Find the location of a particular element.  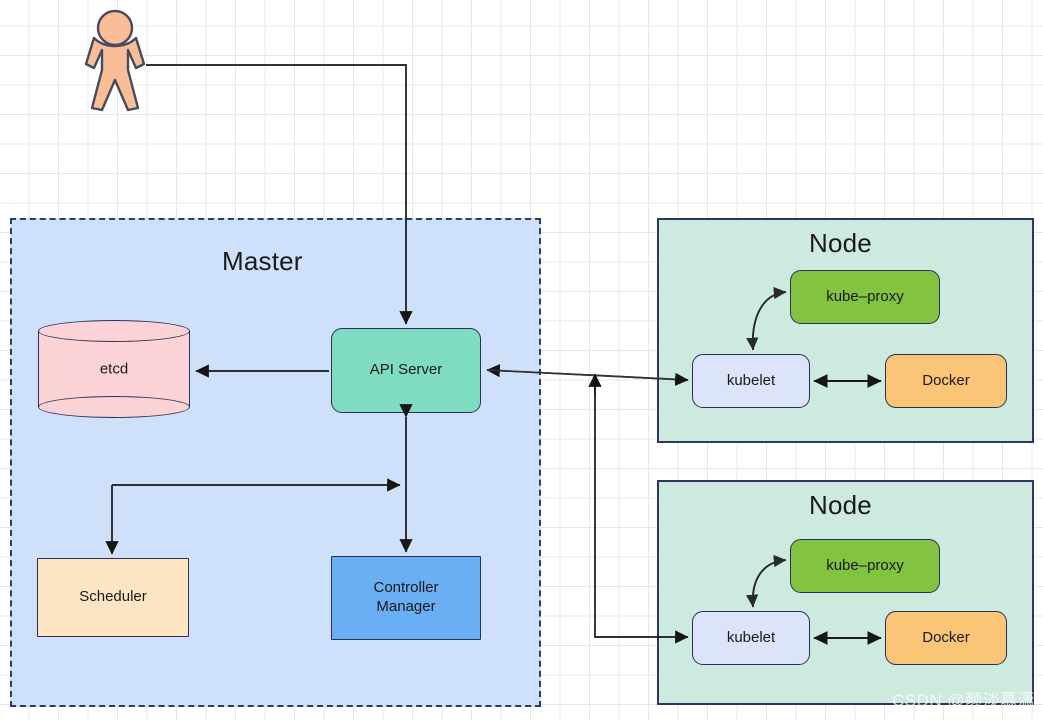

docker-box-top: Docker is located at coordinates (946, 381).